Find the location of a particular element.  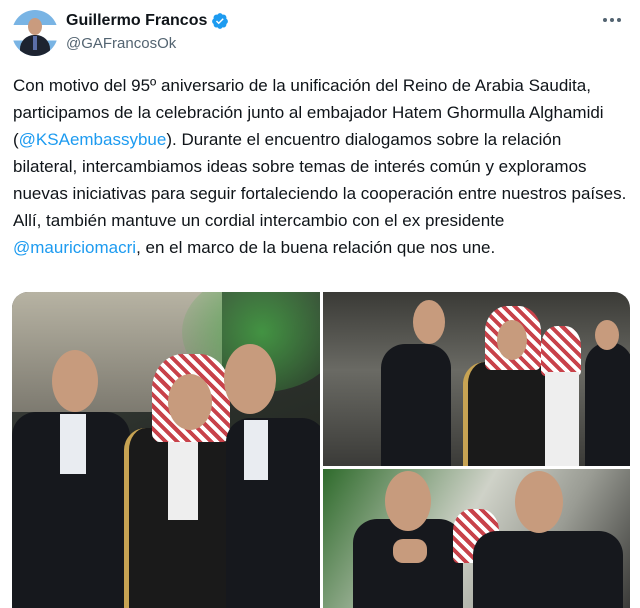

author-name-row: Guillermo Francos is located at coordinates (147, 21).